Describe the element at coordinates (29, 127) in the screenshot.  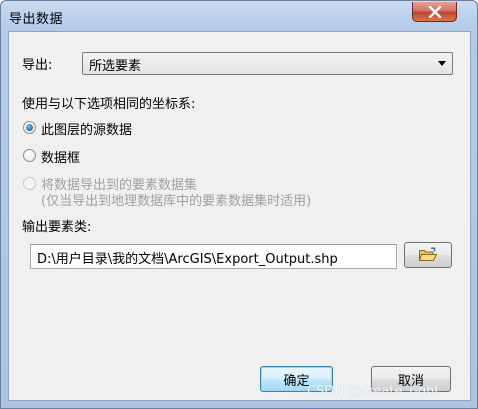
I see `radio-source-data` at that location.